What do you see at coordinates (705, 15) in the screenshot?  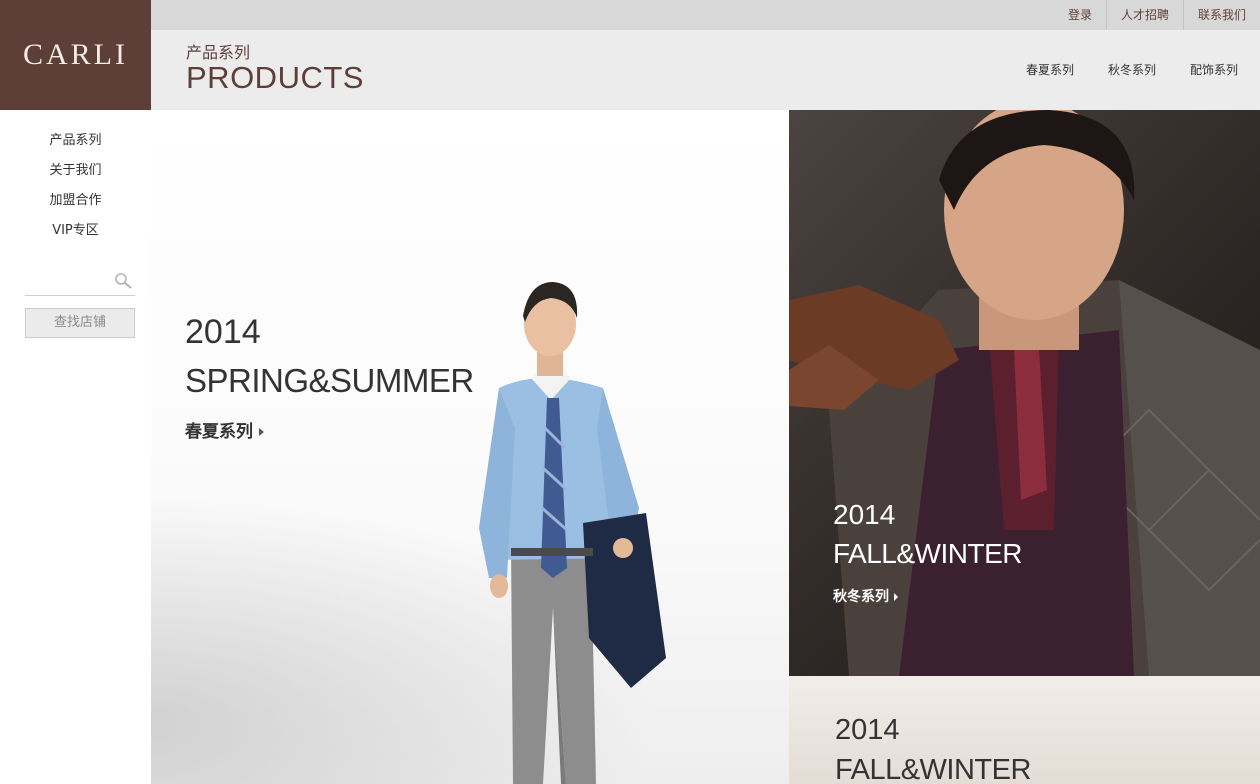 I see `top-utility-bar: 登录 人才招聘 联系我们` at bounding box center [705, 15].